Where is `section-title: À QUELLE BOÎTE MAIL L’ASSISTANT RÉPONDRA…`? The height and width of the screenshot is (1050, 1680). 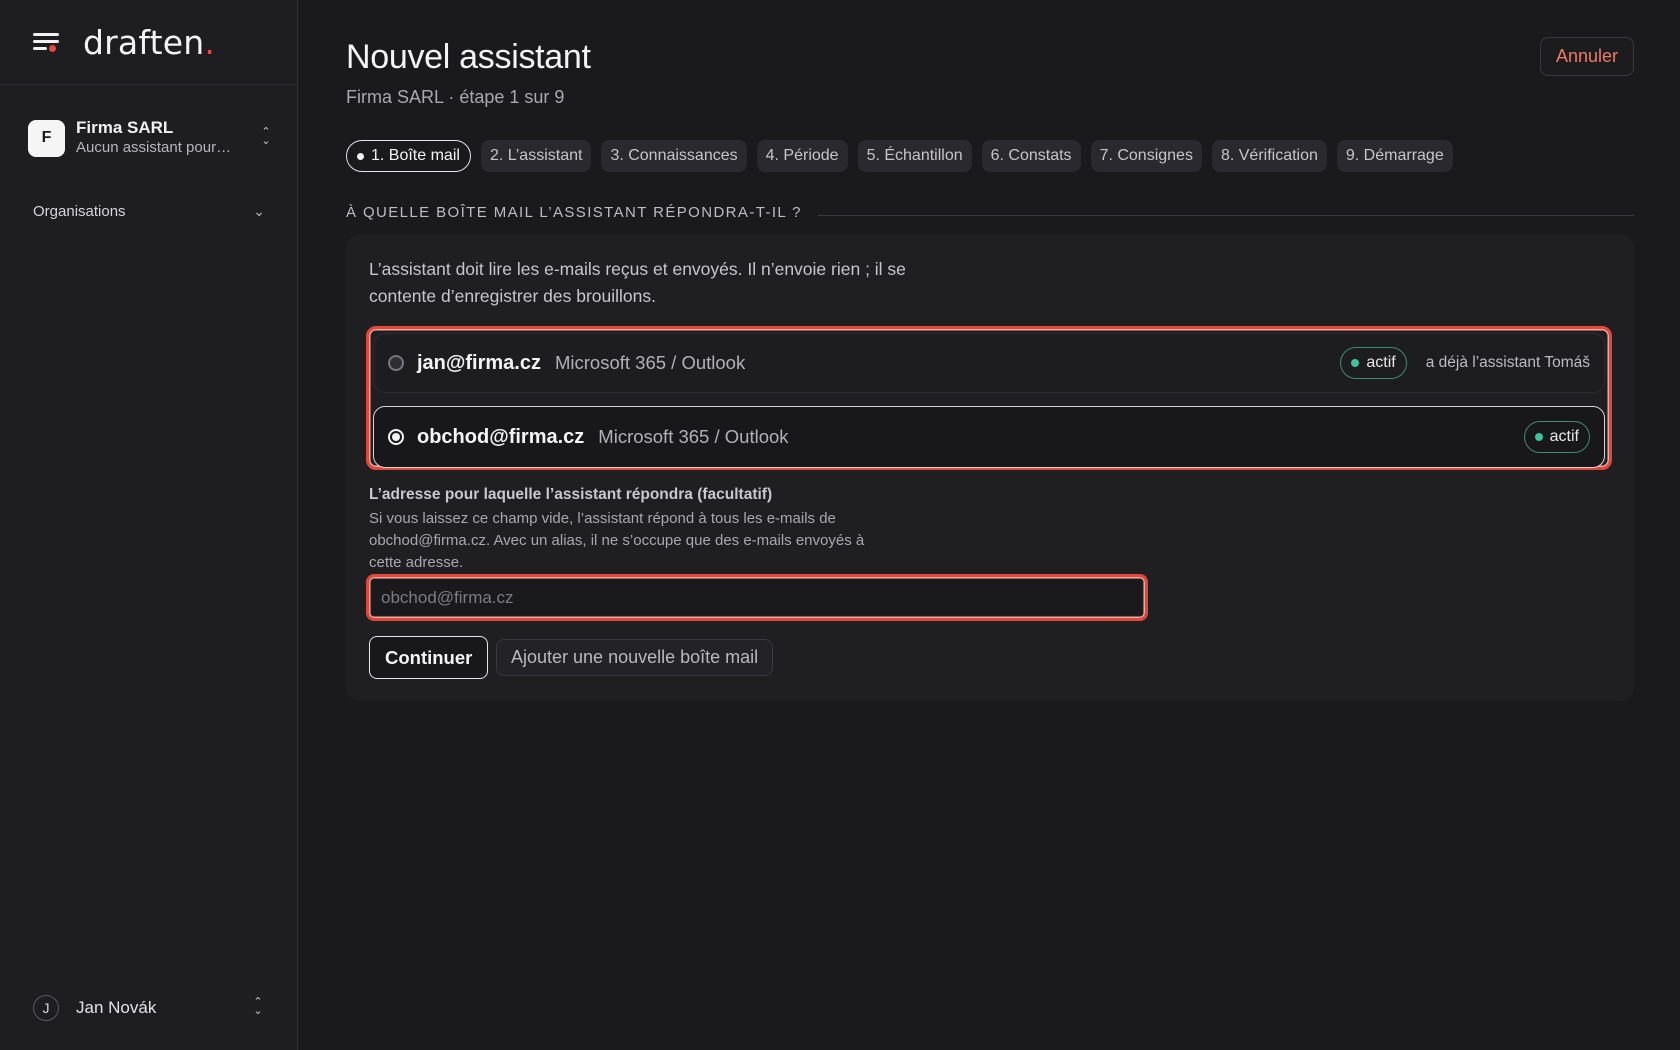
section-title: À QUELLE BOÎTE MAIL L’ASSISTANT RÉPONDRA… is located at coordinates (574, 212).